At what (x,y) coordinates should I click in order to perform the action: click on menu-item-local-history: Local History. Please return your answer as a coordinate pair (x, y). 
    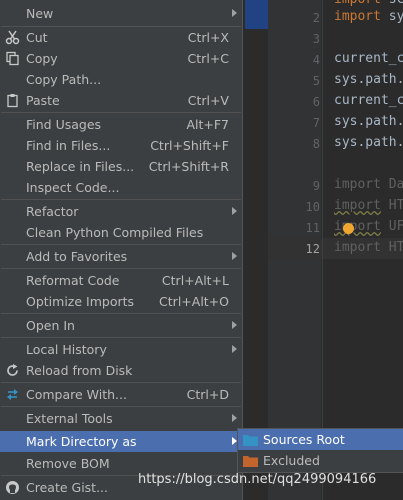
    Looking at the image, I should click on (121, 349).